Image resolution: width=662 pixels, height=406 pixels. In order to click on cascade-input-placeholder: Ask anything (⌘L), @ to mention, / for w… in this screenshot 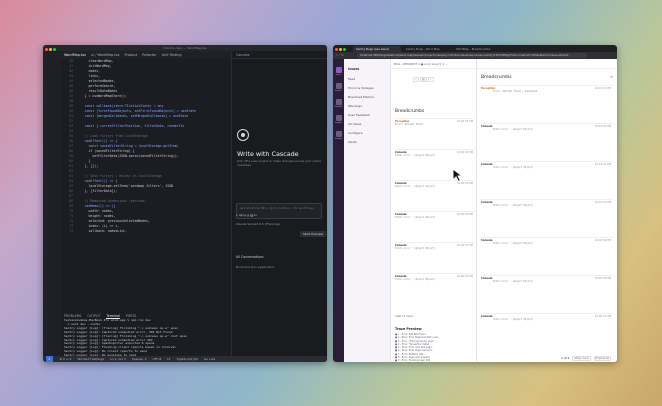, I will do `click(277, 208)`.